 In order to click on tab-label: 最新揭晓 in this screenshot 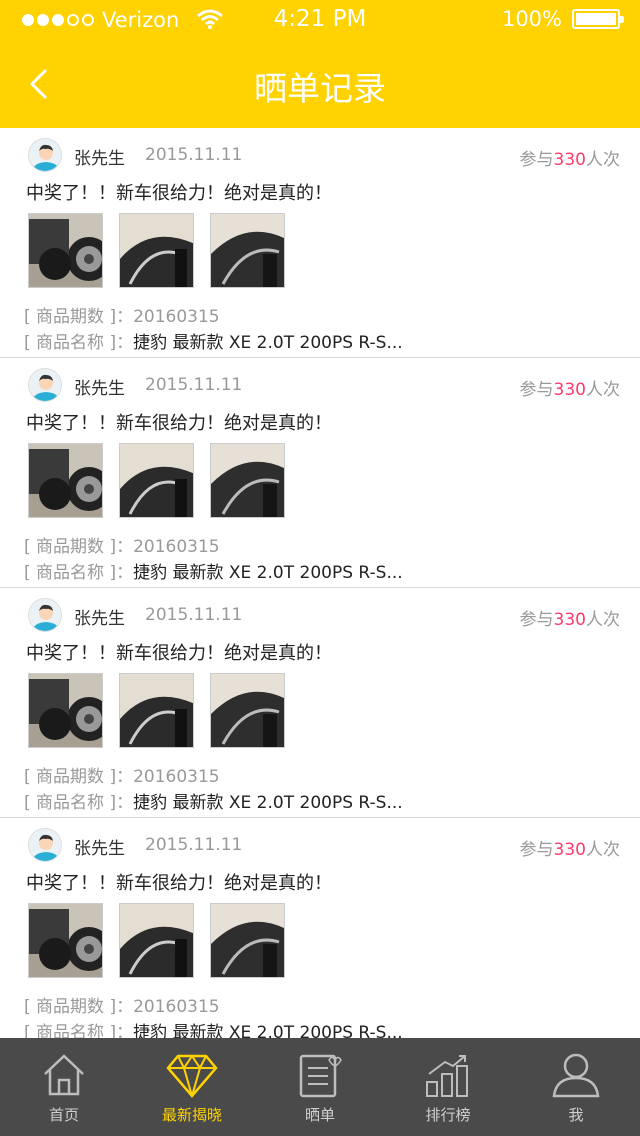, I will do `click(191, 1115)`.